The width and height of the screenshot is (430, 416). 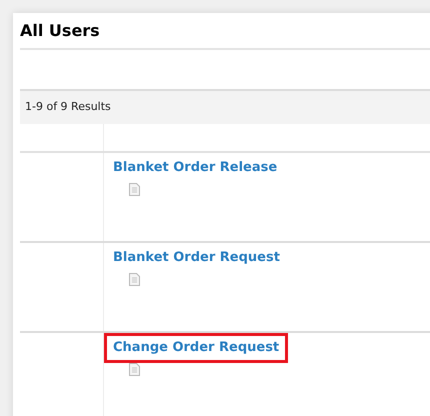 I want to click on document-link: Blanket Order Release, so click(x=195, y=167).